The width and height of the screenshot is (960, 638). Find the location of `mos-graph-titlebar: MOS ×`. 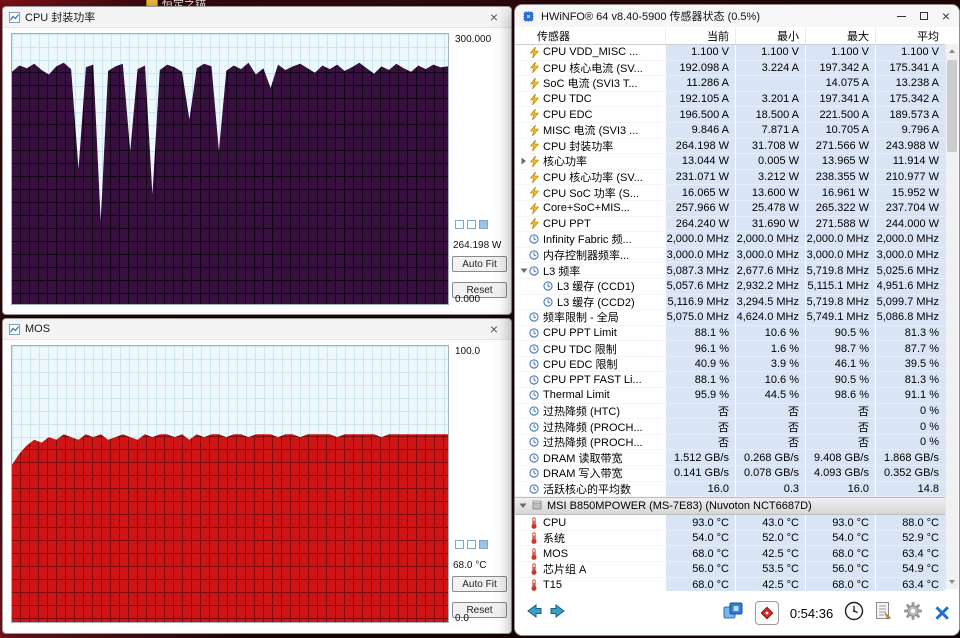

mos-graph-titlebar: MOS × is located at coordinates (257, 329).